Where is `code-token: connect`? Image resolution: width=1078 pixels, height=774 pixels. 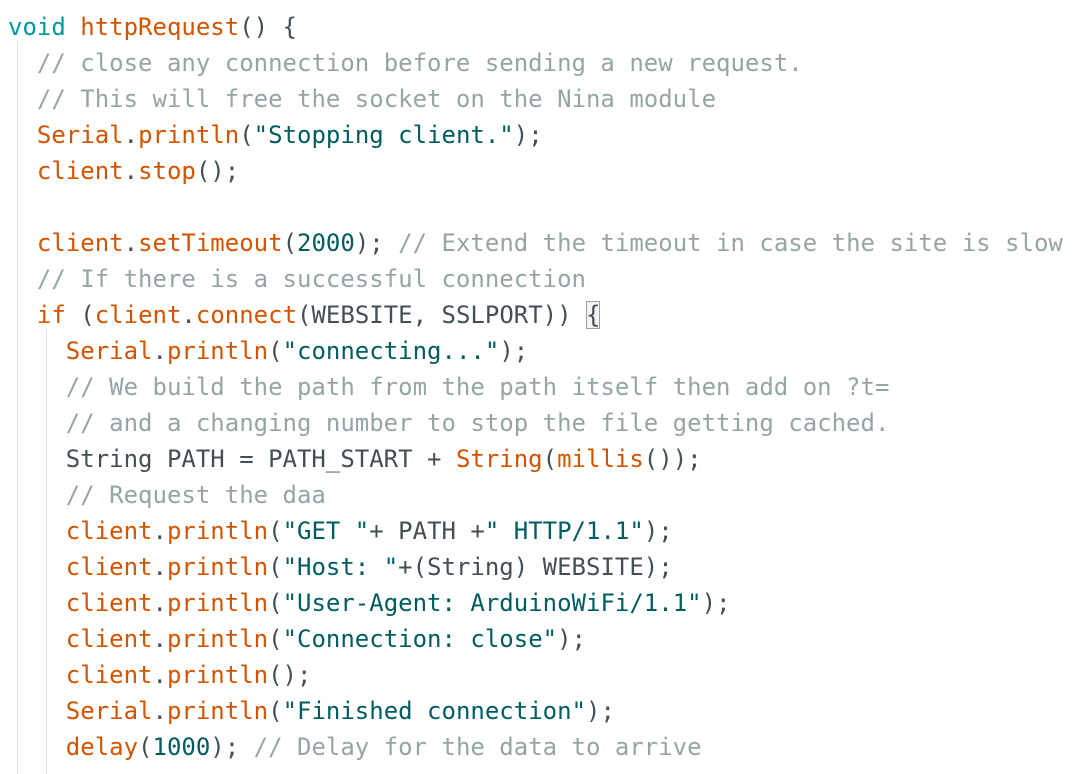 code-token: connect is located at coordinates (246, 315).